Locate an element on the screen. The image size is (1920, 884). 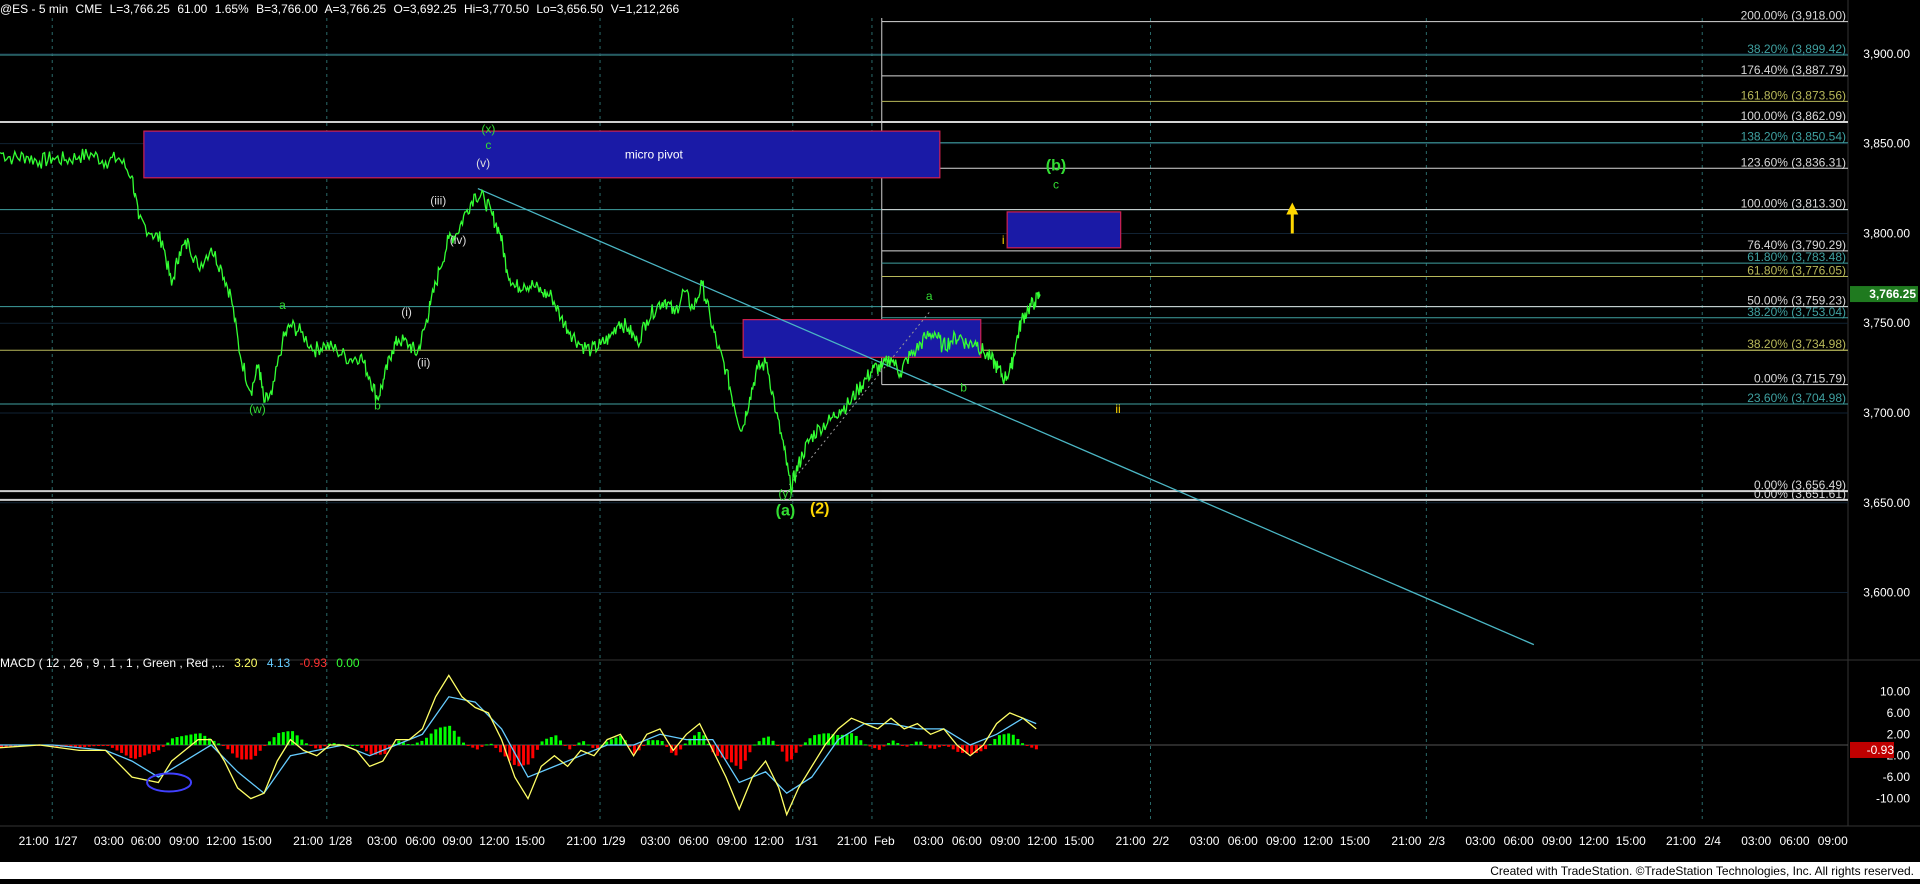
up-arrow-head is located at coordinates (1292, 208).